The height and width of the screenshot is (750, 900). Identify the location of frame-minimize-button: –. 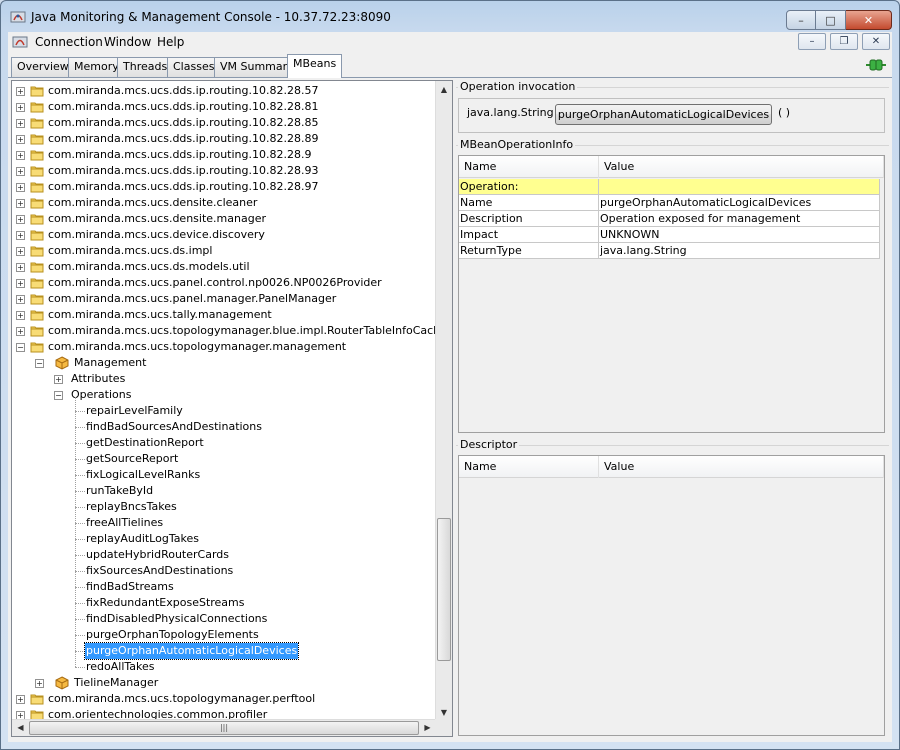
(812, 41).